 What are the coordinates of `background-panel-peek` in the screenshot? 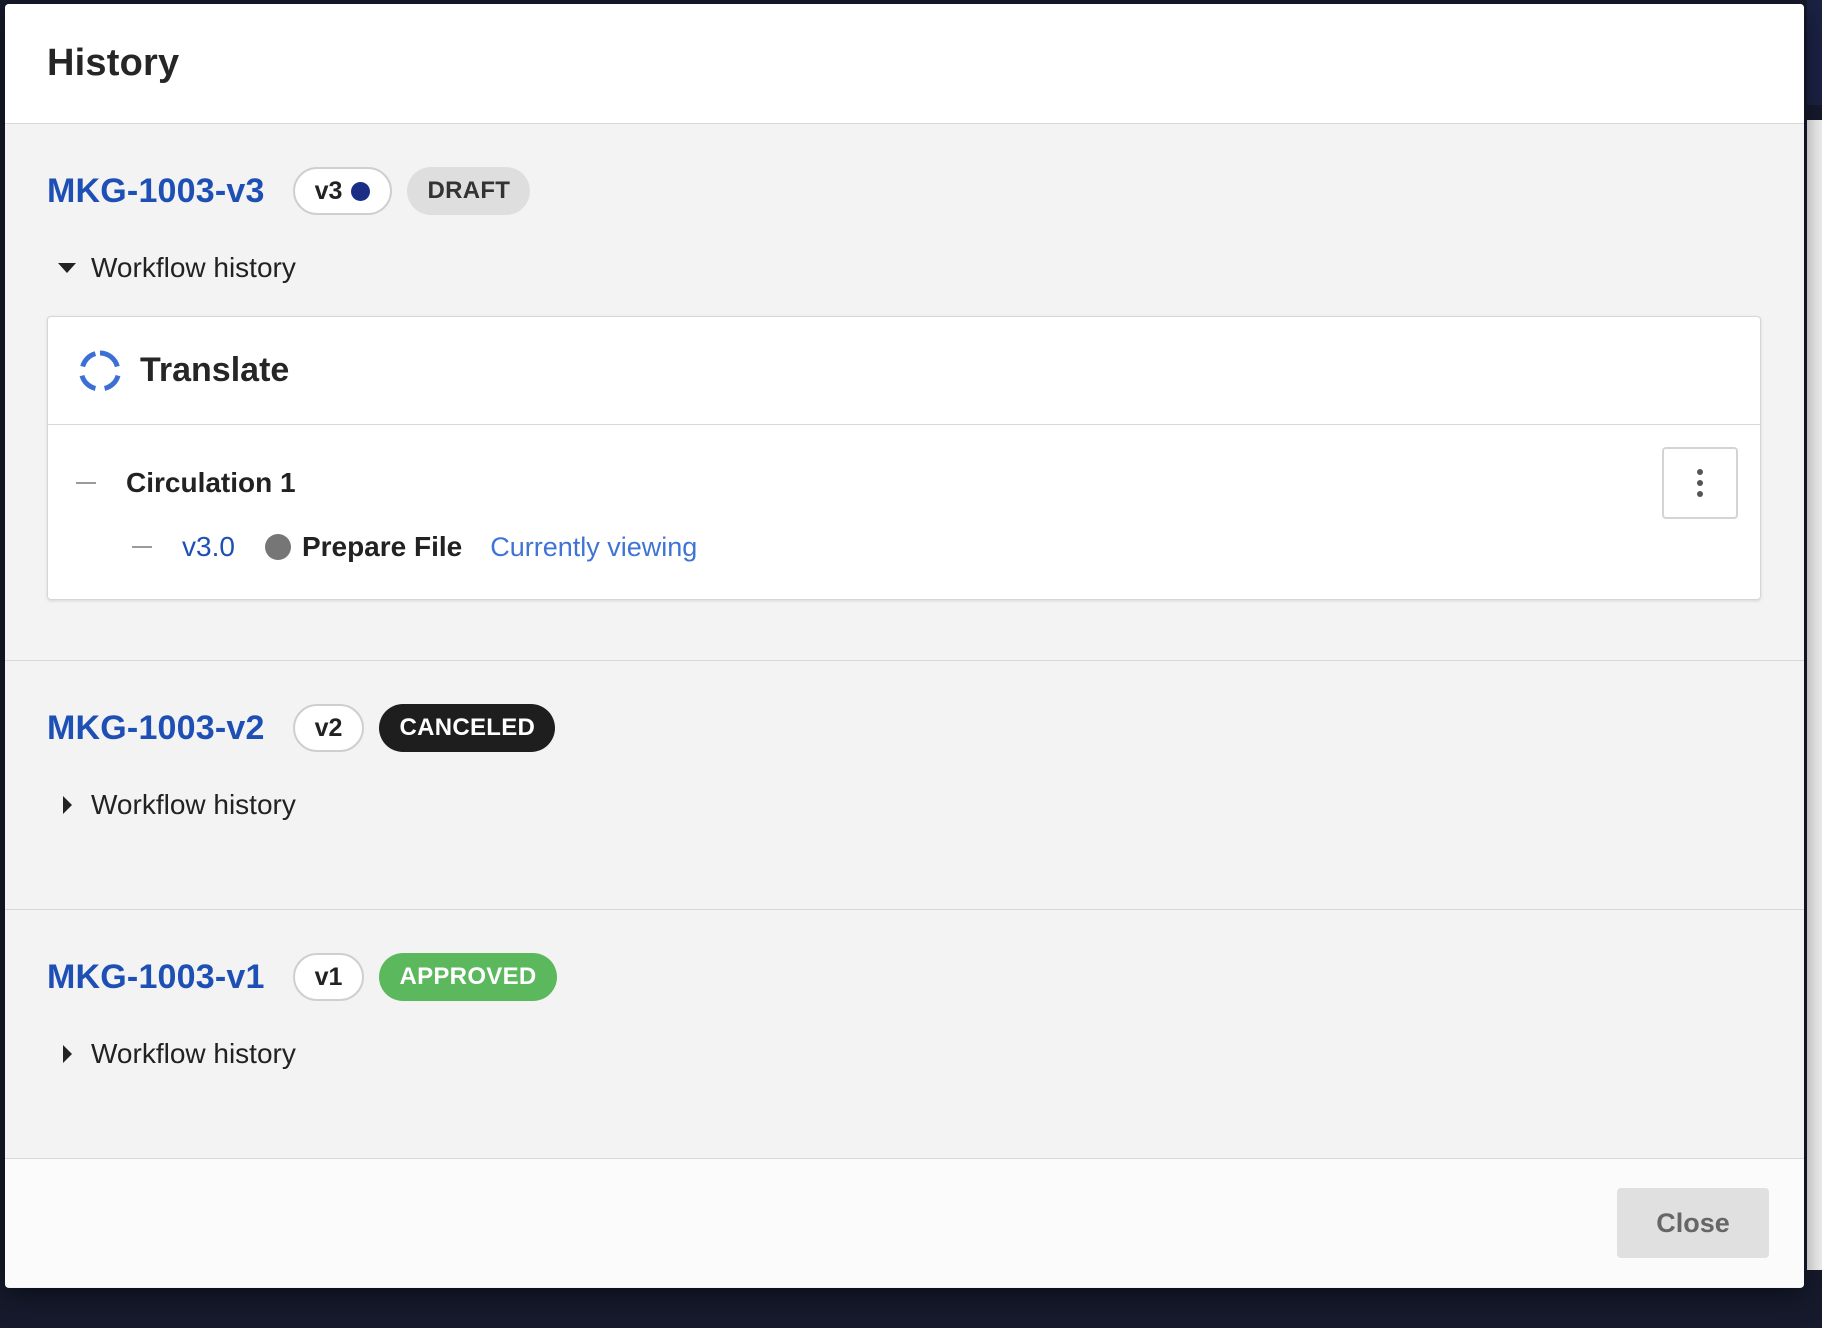 It's located at (1814, 695).